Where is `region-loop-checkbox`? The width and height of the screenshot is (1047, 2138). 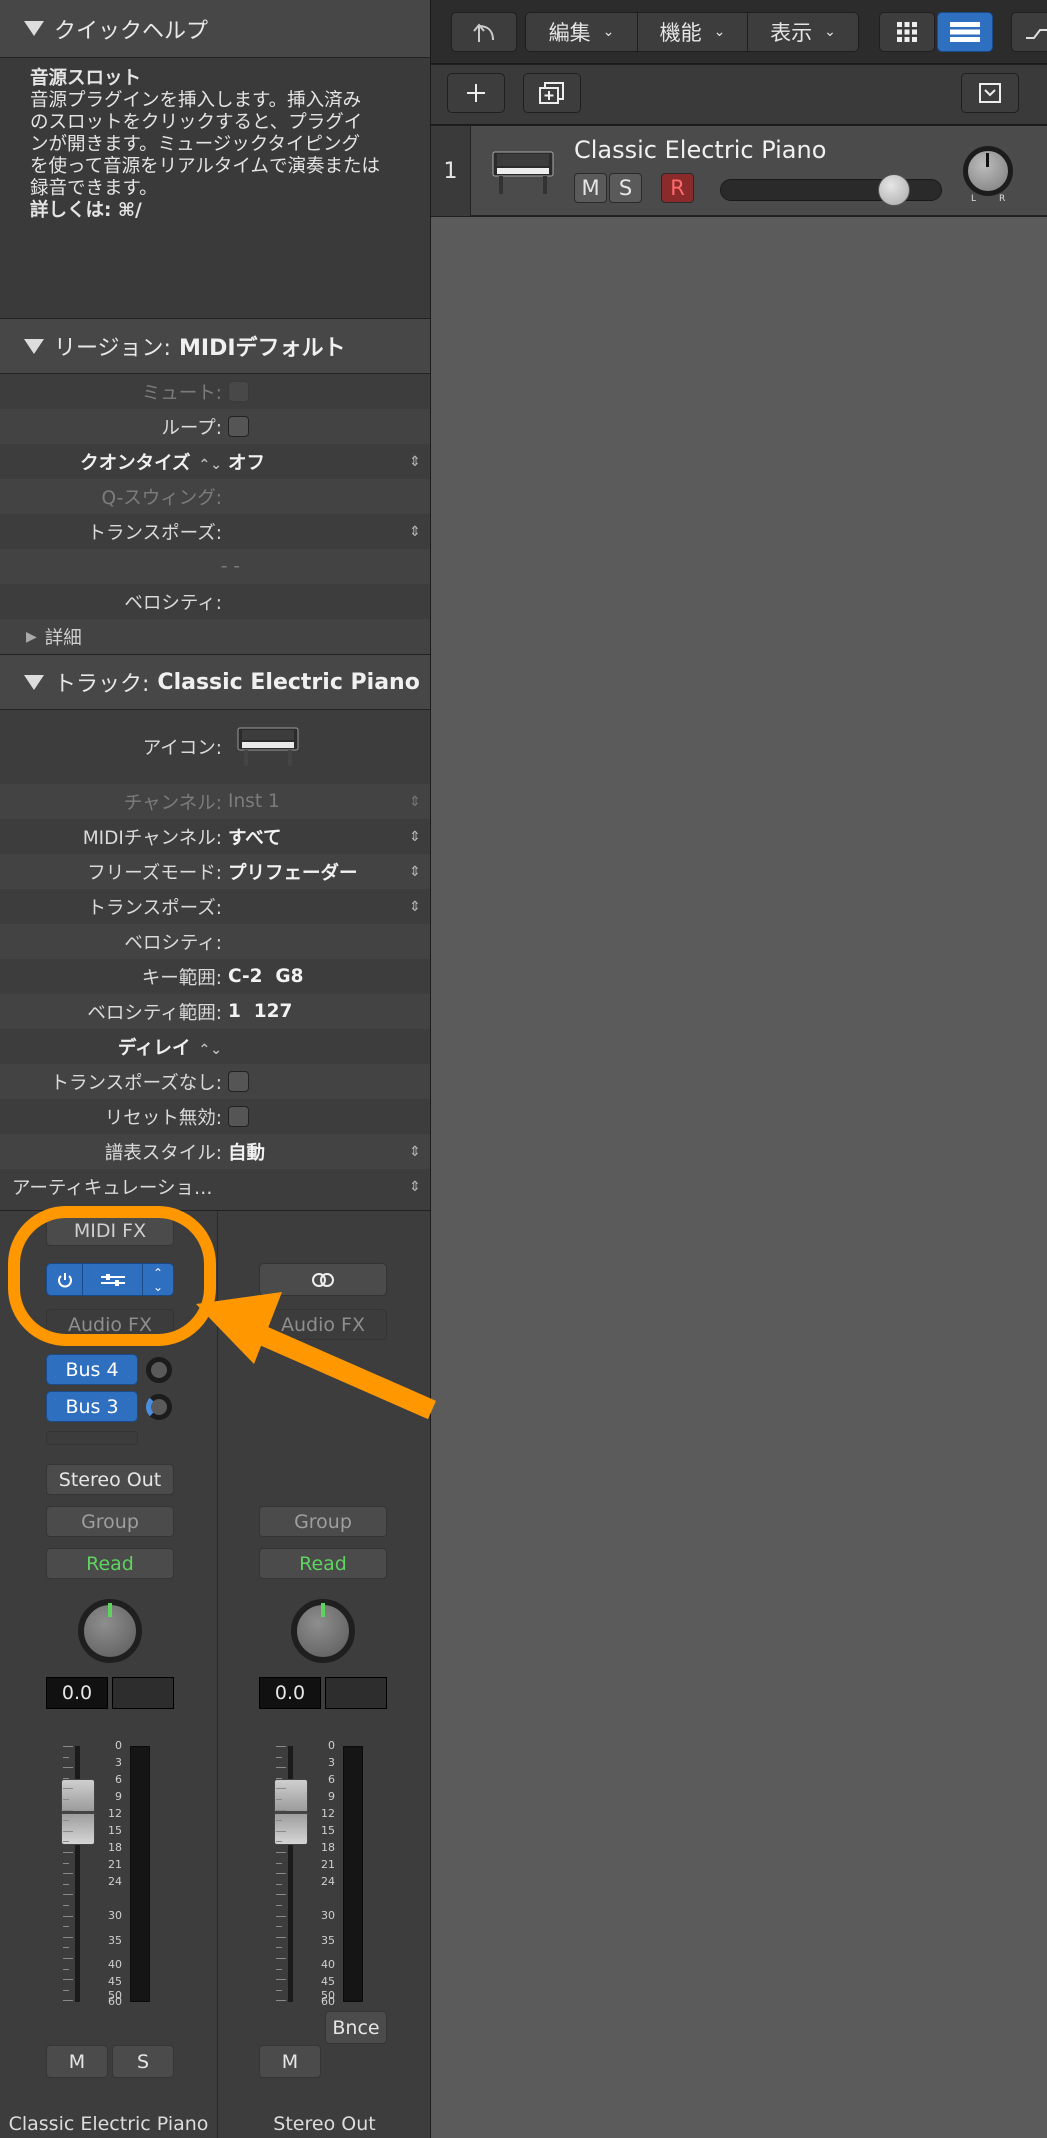 region-loop-checkbox is located at coordinates (238, 426).